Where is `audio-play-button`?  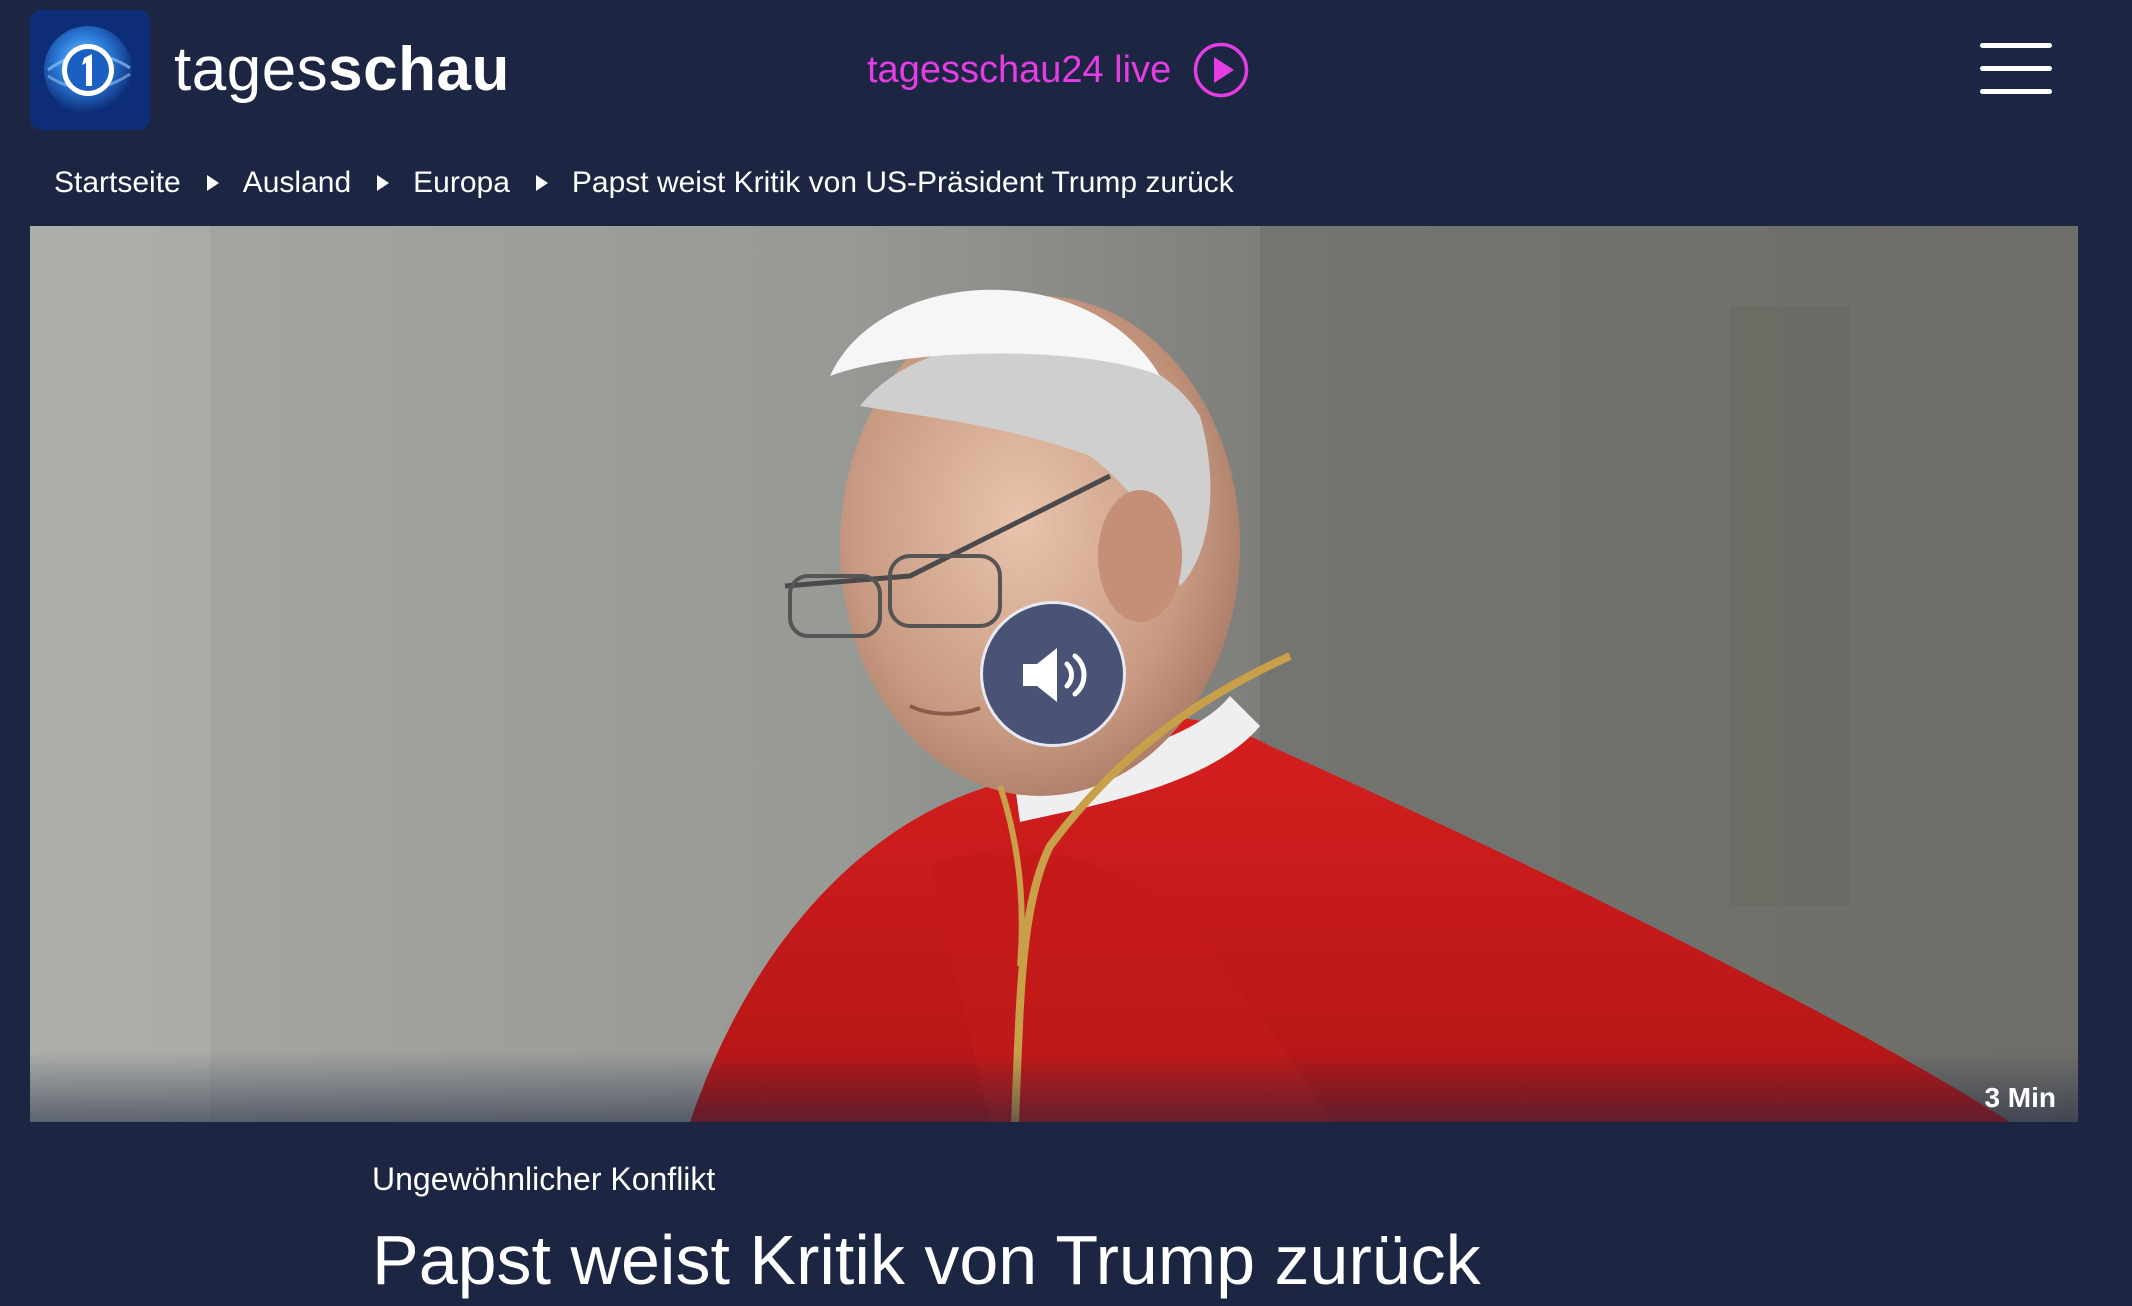
audio-play-button is located at coordinates (1053, 674).